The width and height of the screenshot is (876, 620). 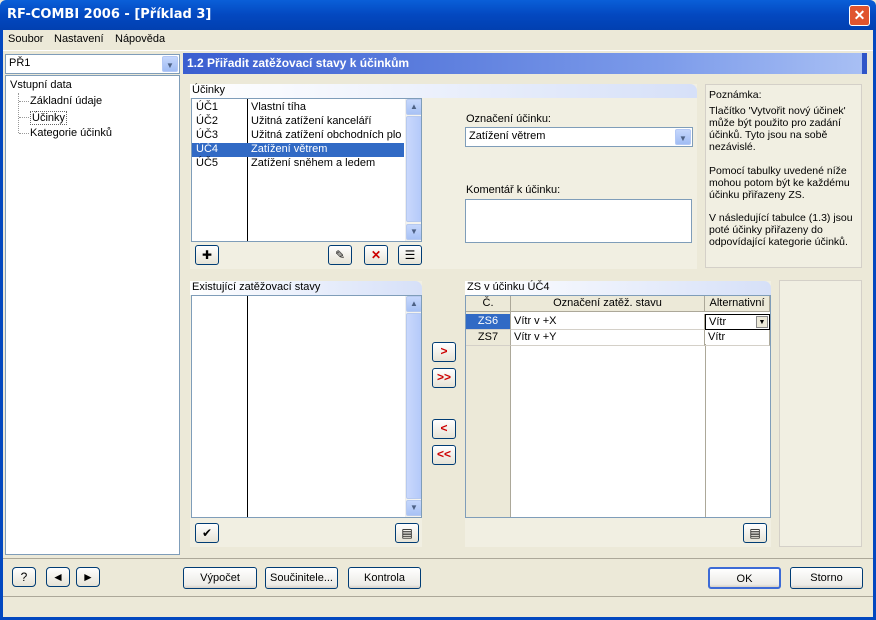 What do you see at coordinates (306, 406) in the screenshot?
I see `existing-list: ▲ ▼` at bounding box center [306, 406].